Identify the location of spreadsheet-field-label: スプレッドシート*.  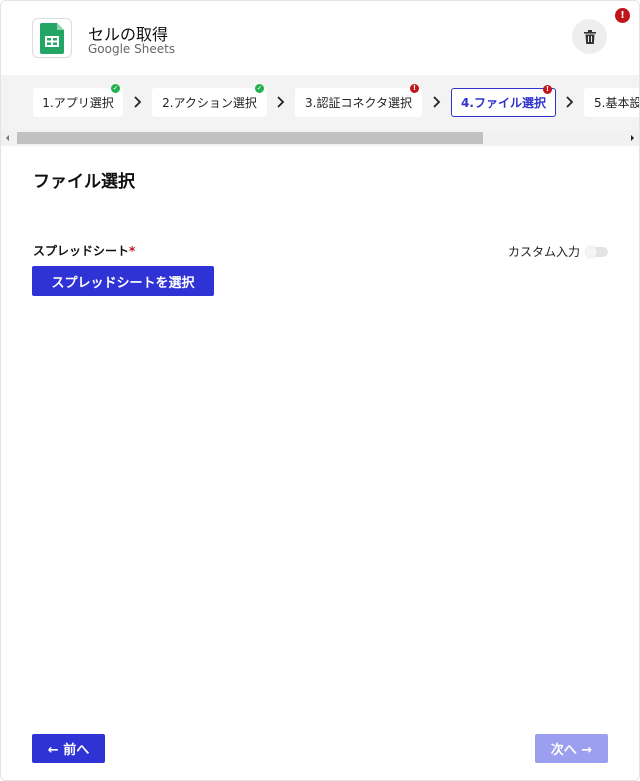
(84, 250).